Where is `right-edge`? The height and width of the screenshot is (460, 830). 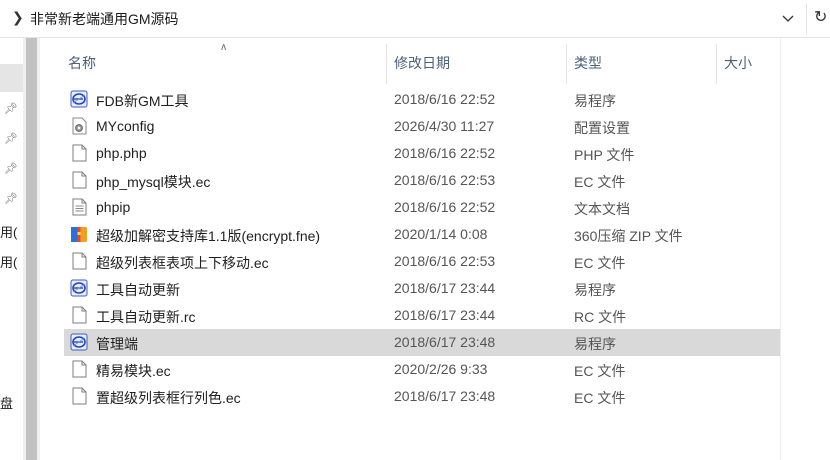
right-edge is located at coordinates (805, 249).